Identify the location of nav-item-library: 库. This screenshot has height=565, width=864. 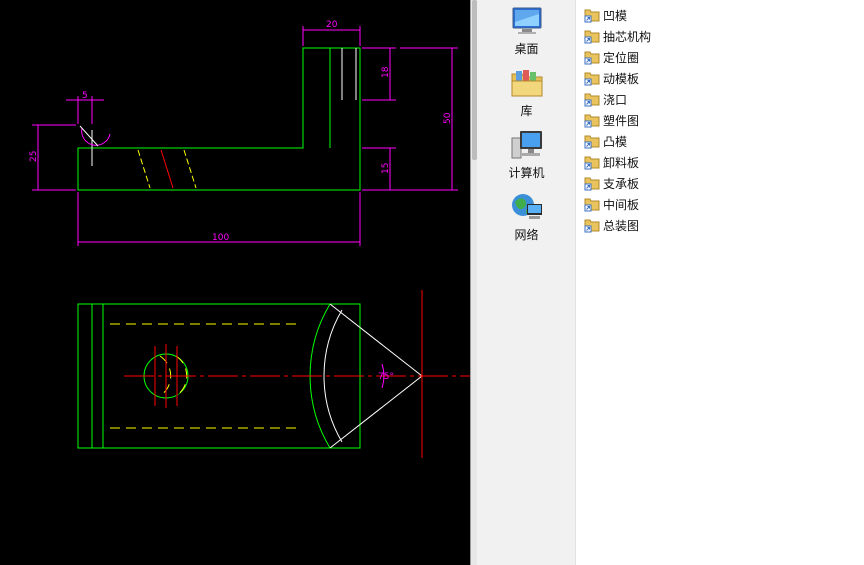
(526, 92).